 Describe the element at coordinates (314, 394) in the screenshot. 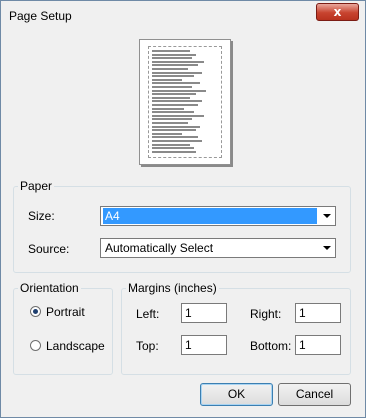

I see `cancel-button: Cancel` at that location.